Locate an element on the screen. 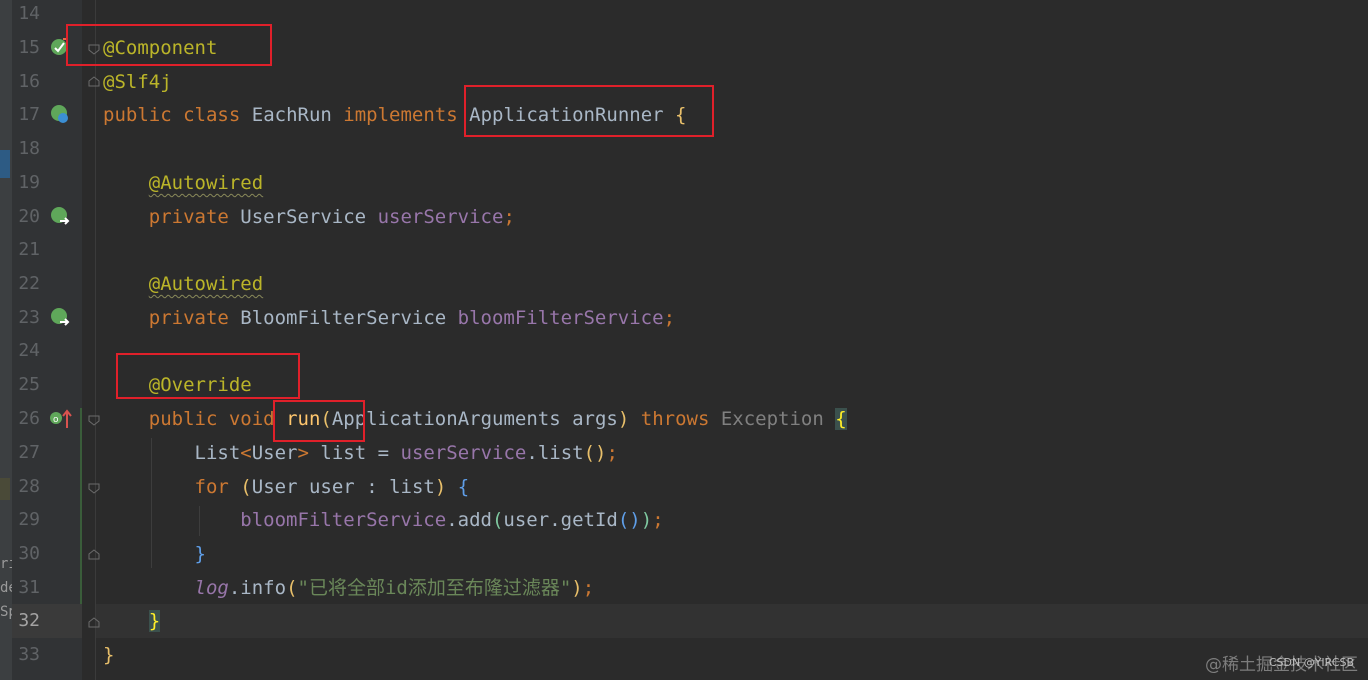  token: implements is located at coordinates (400, 115).